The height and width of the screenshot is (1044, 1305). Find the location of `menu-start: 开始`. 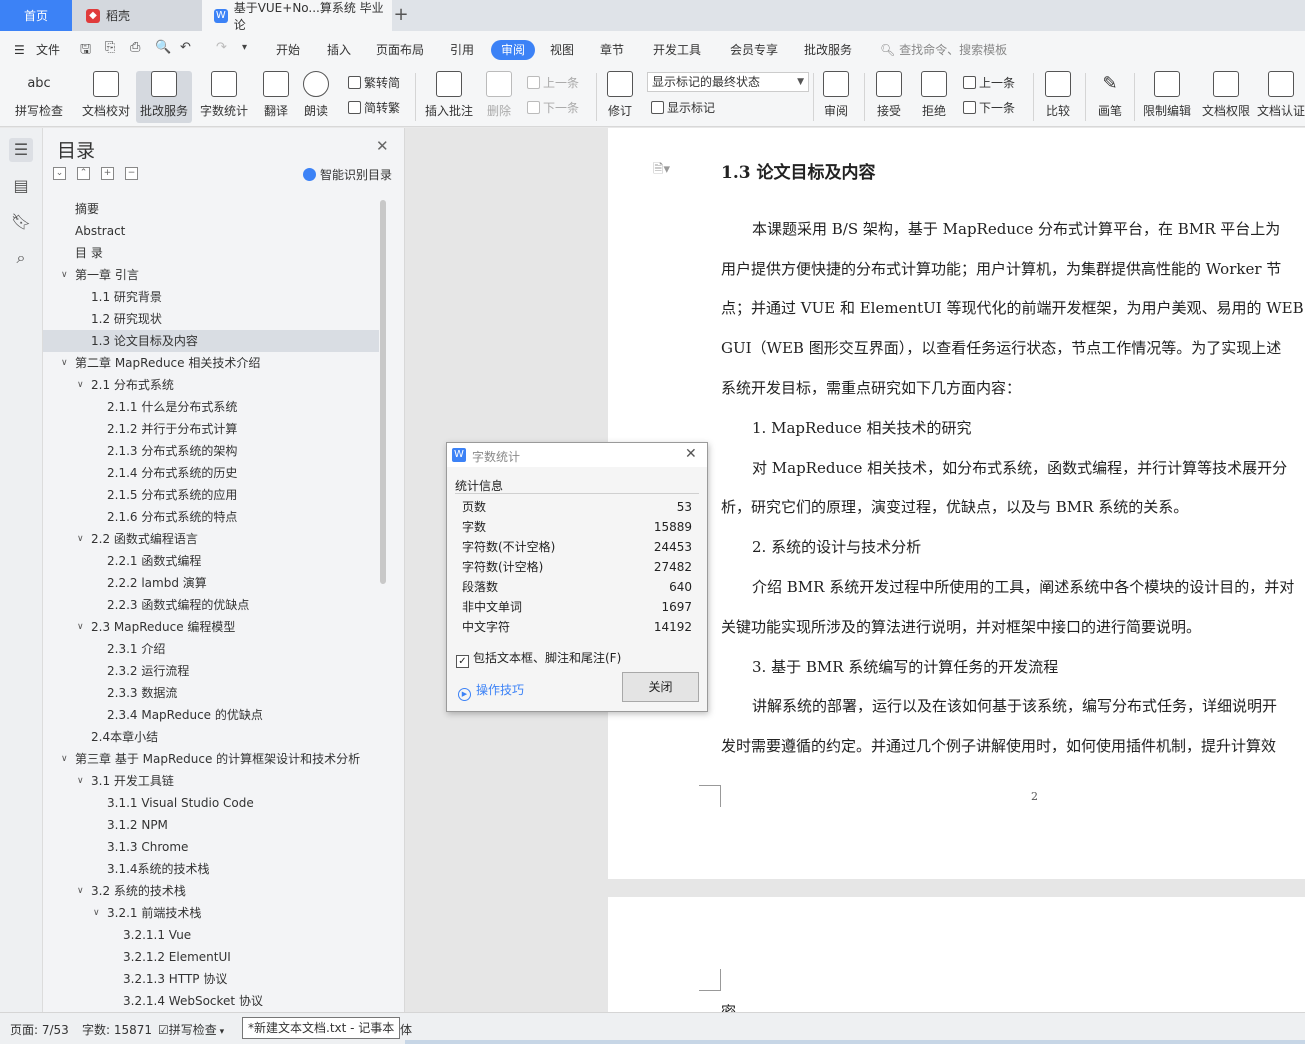

menu-start: 开始 is located at coordinates (288, 50).